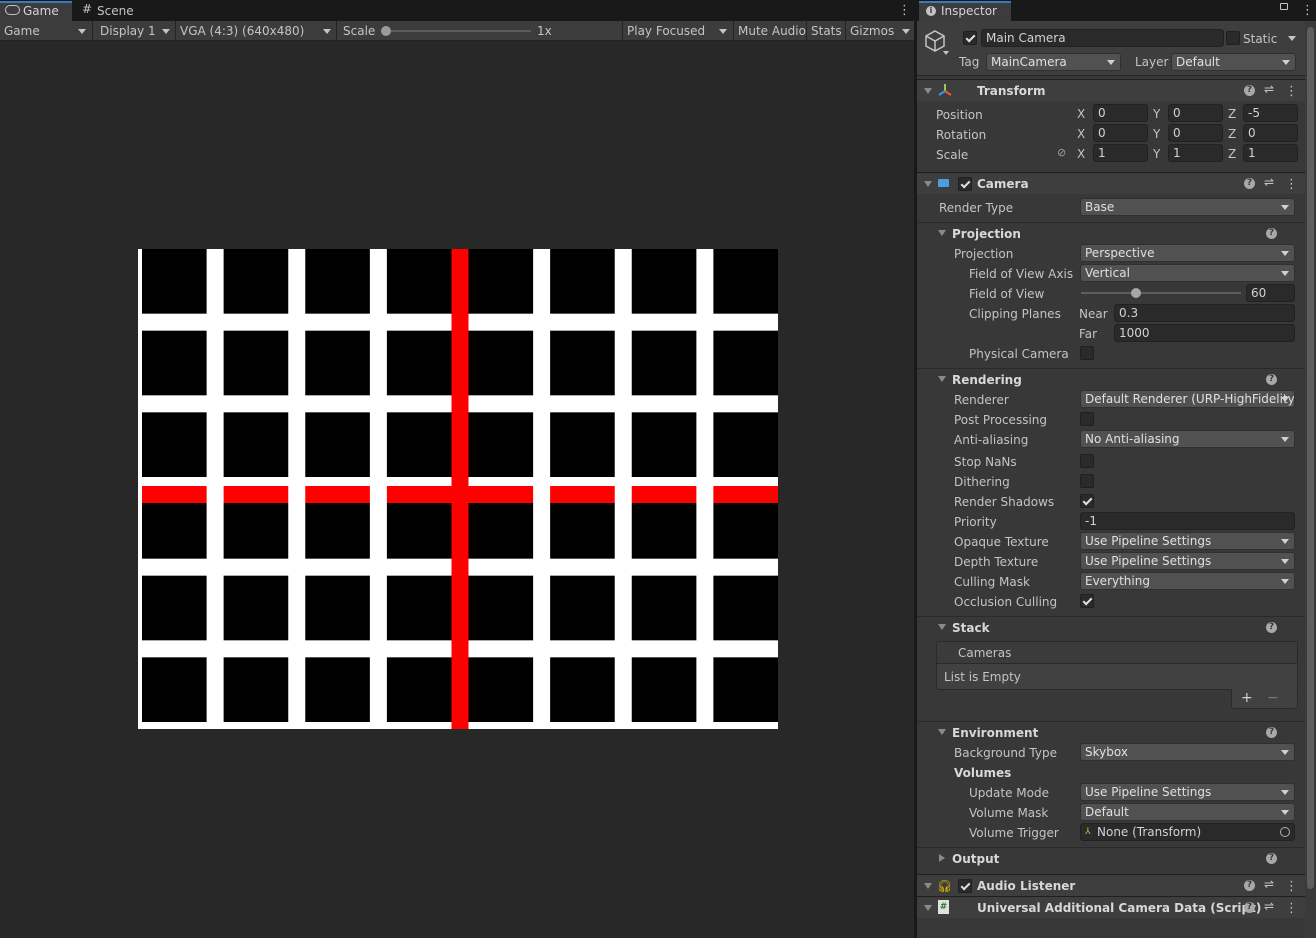  What do you see at coordinates (1195, 113) in the screenshot?
I see `position-y-field: 0` at bounding box center [1195, 113].